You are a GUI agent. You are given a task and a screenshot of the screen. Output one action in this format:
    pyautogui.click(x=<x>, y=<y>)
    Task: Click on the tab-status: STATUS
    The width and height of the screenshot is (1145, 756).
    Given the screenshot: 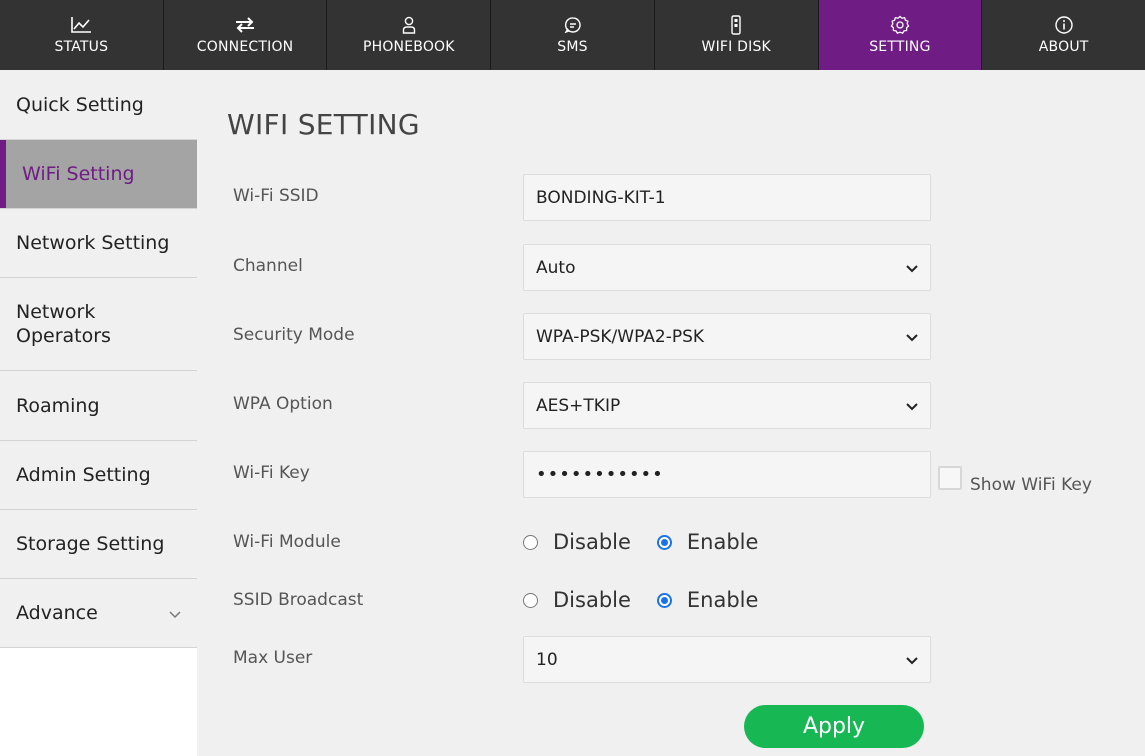 What is the action you would take?
    pyautogui.click(x=81, y=35)
    